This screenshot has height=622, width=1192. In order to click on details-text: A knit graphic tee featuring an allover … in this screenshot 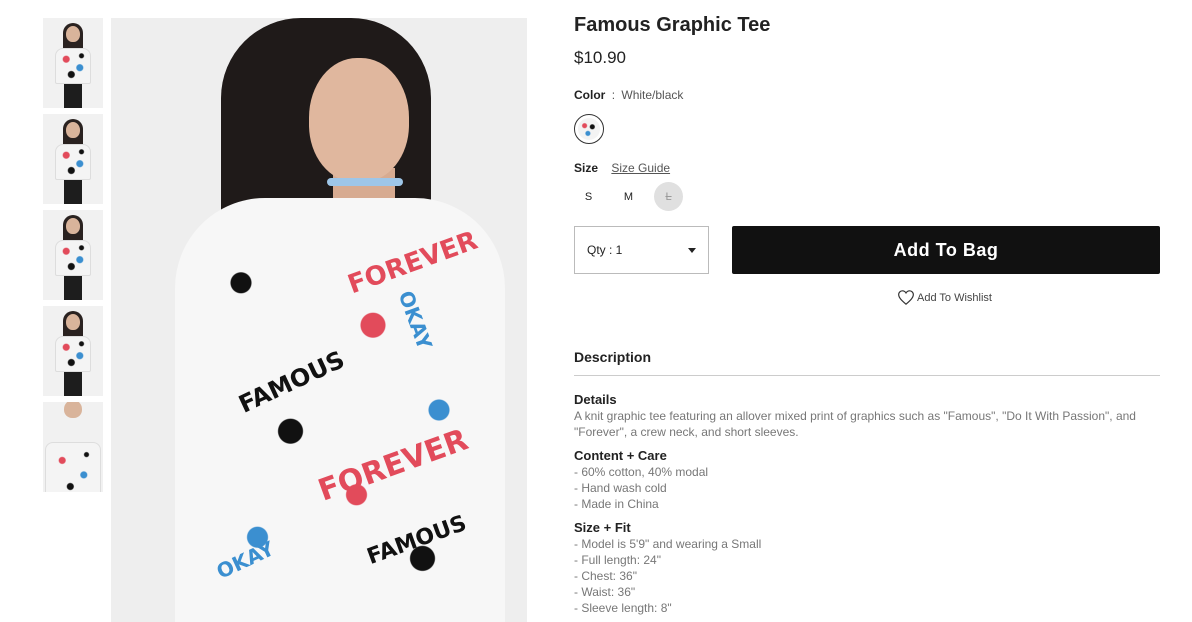, I will do `click(855, 424)`.